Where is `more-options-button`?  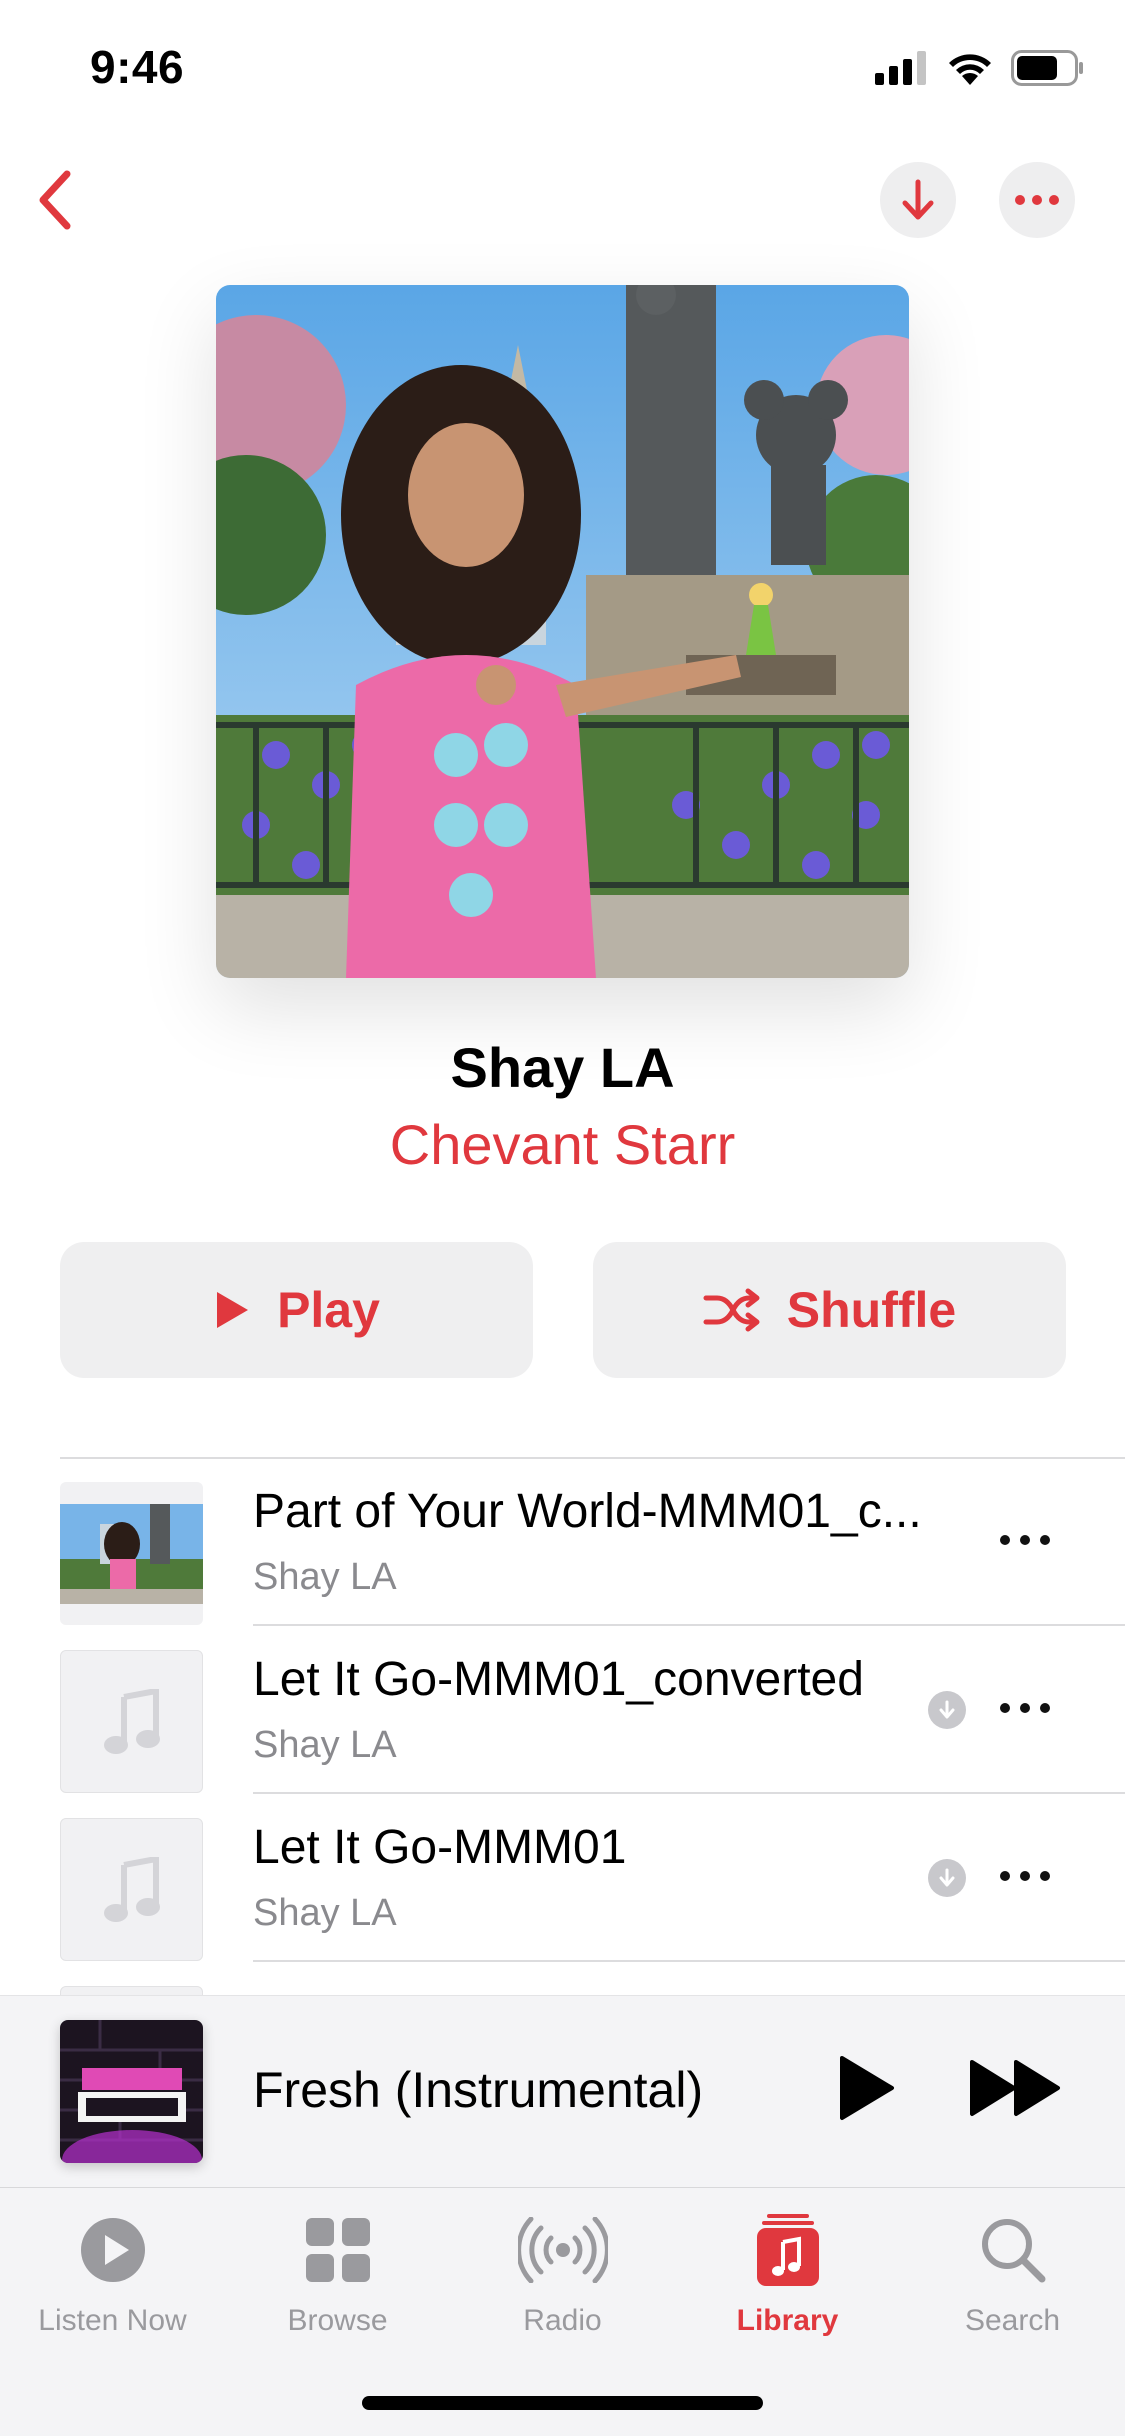
more-options-button is located at coordinates (1037, 200).